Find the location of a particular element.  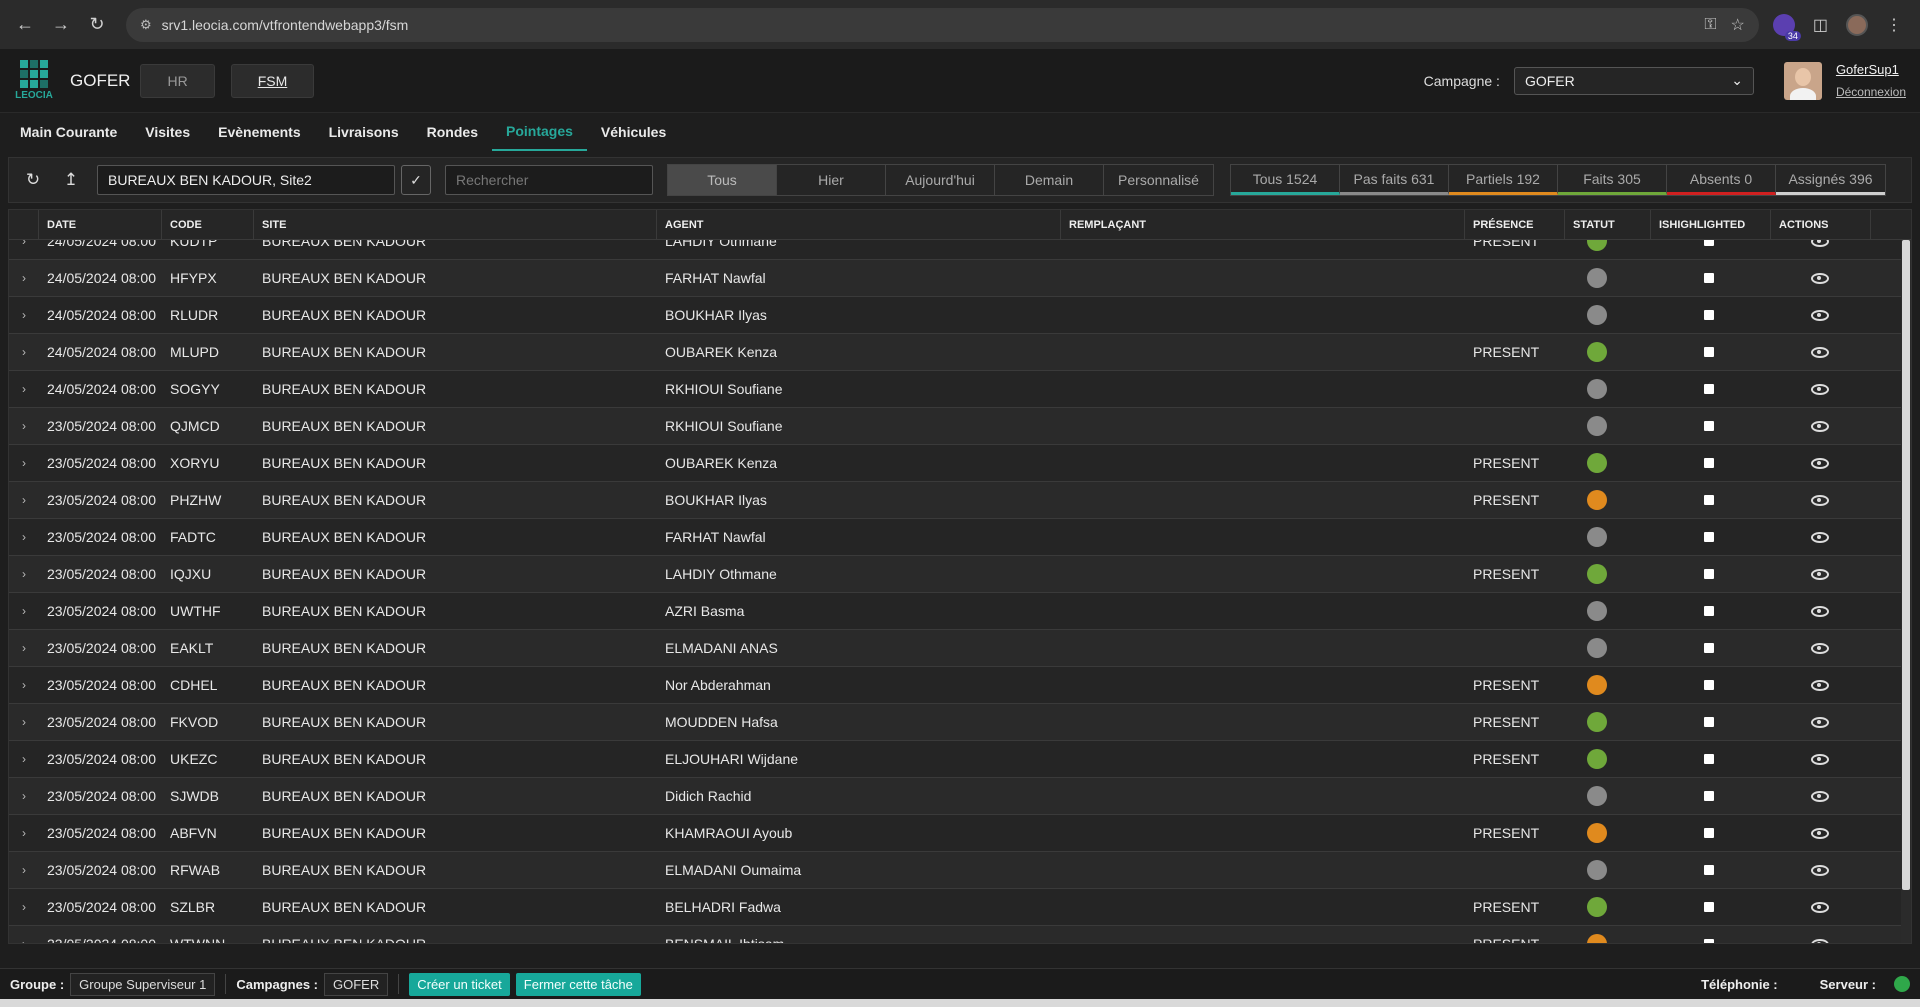

status-filter-5: Assignés 396 is located at coordinates (1830, 180).